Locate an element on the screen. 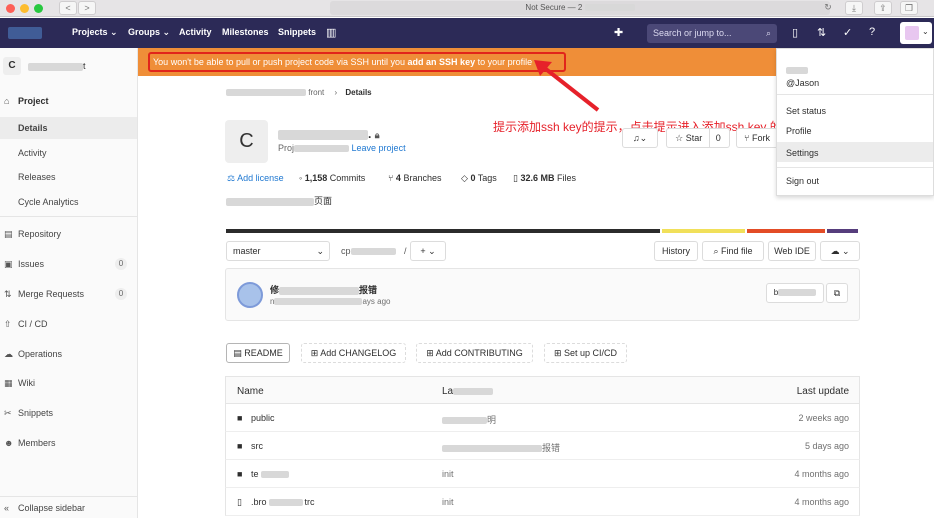 The height and width of the screenshot is (519, 934). project-avatar: C is located at coordinates (12, 66).